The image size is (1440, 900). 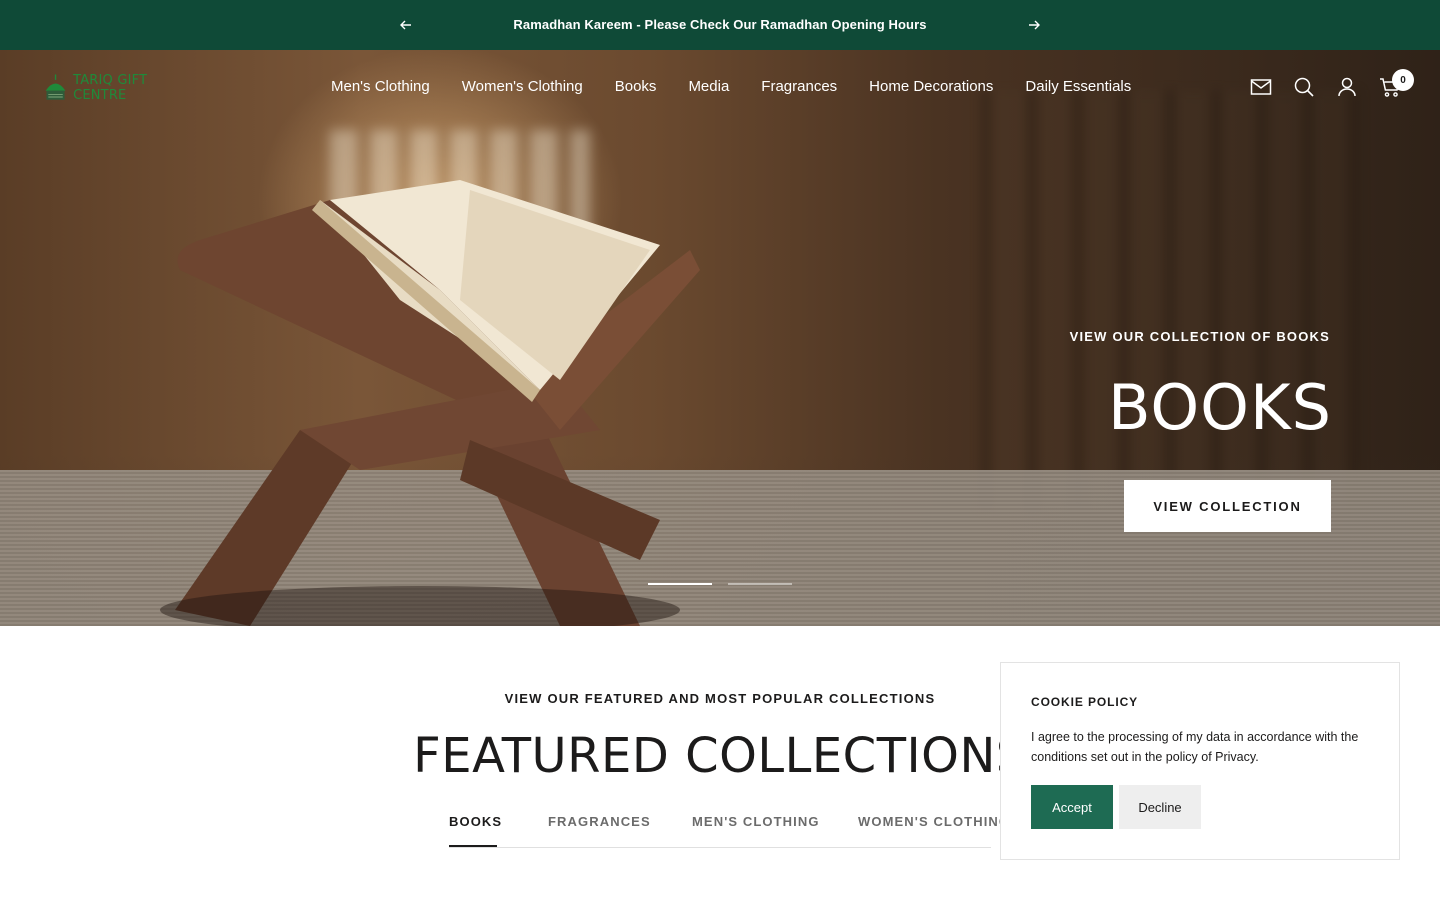 I want to click on nav-item-mens-clothing: Men's Clothing, so click(x=380, y=86).